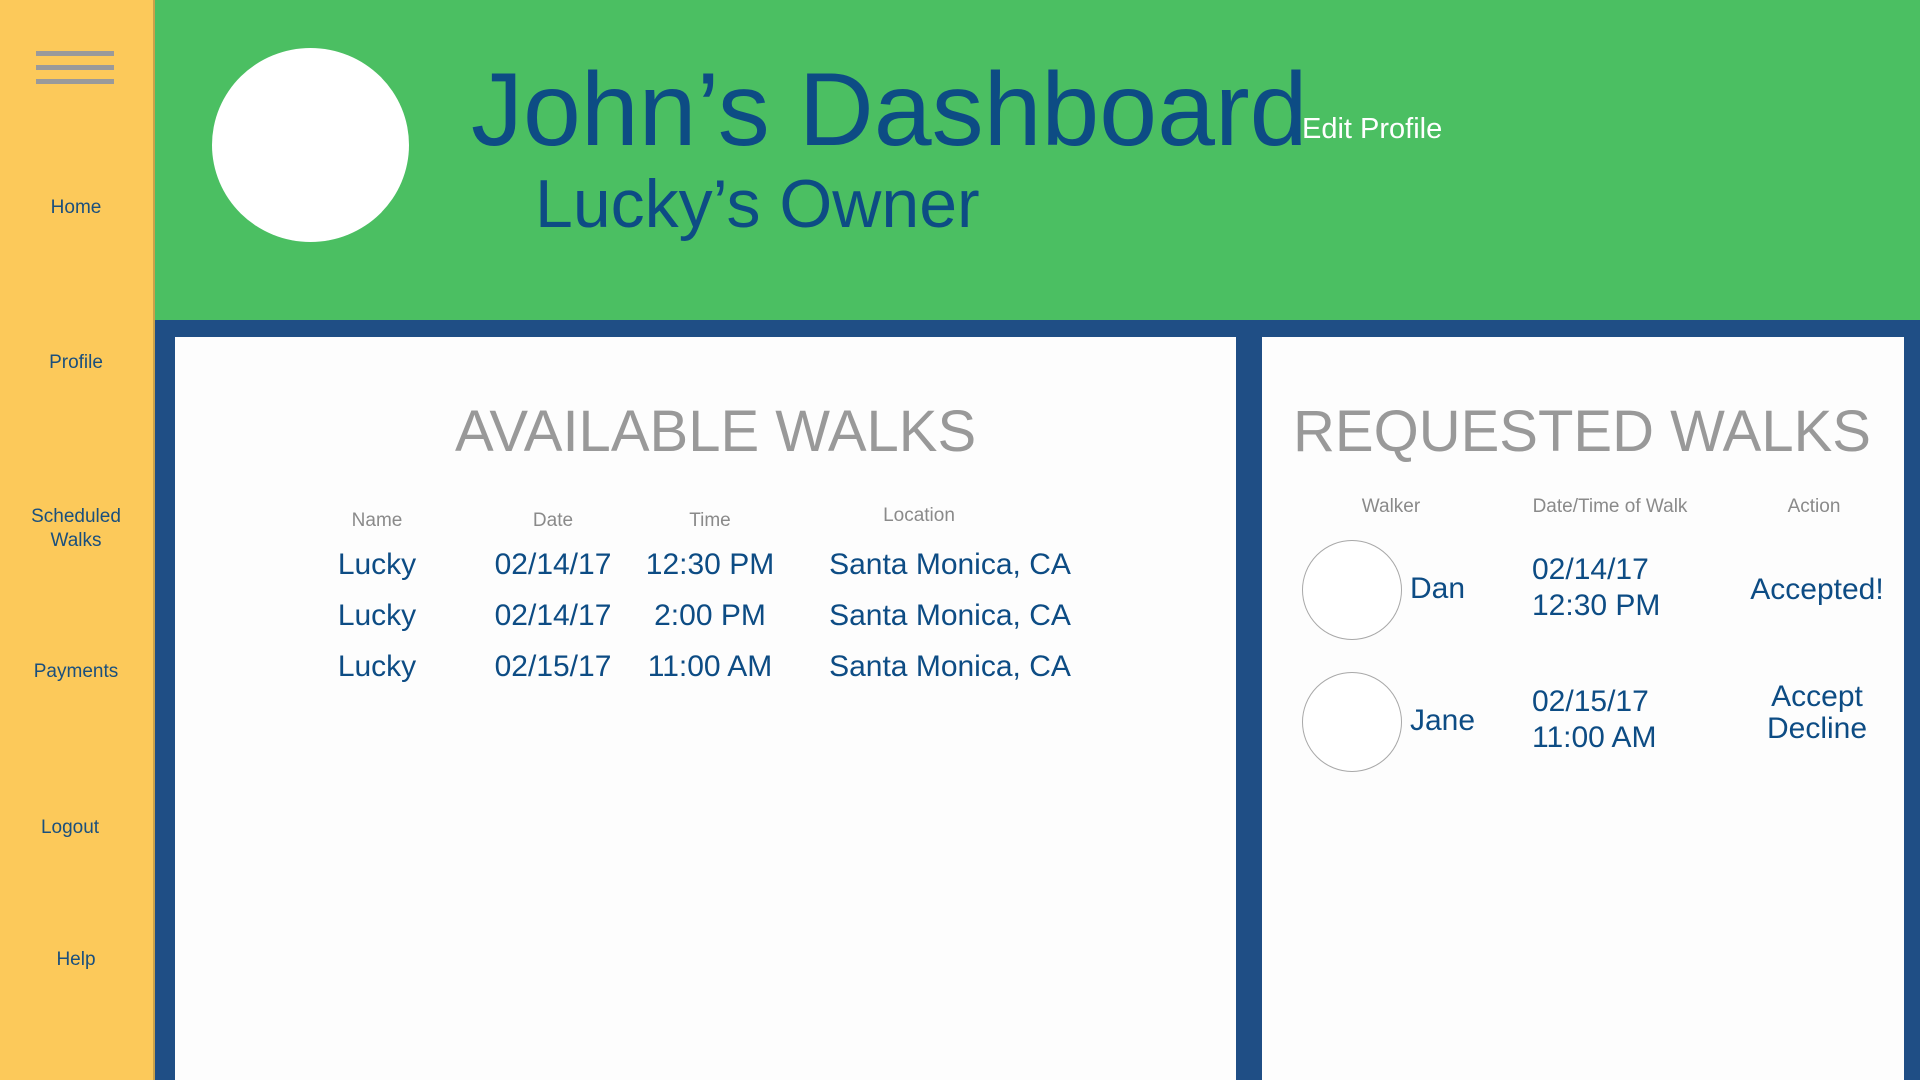  Describe the element at coordinates (1817, 589) in the screenshot. I see `walk-status-accepted: Accepted!` at that location.